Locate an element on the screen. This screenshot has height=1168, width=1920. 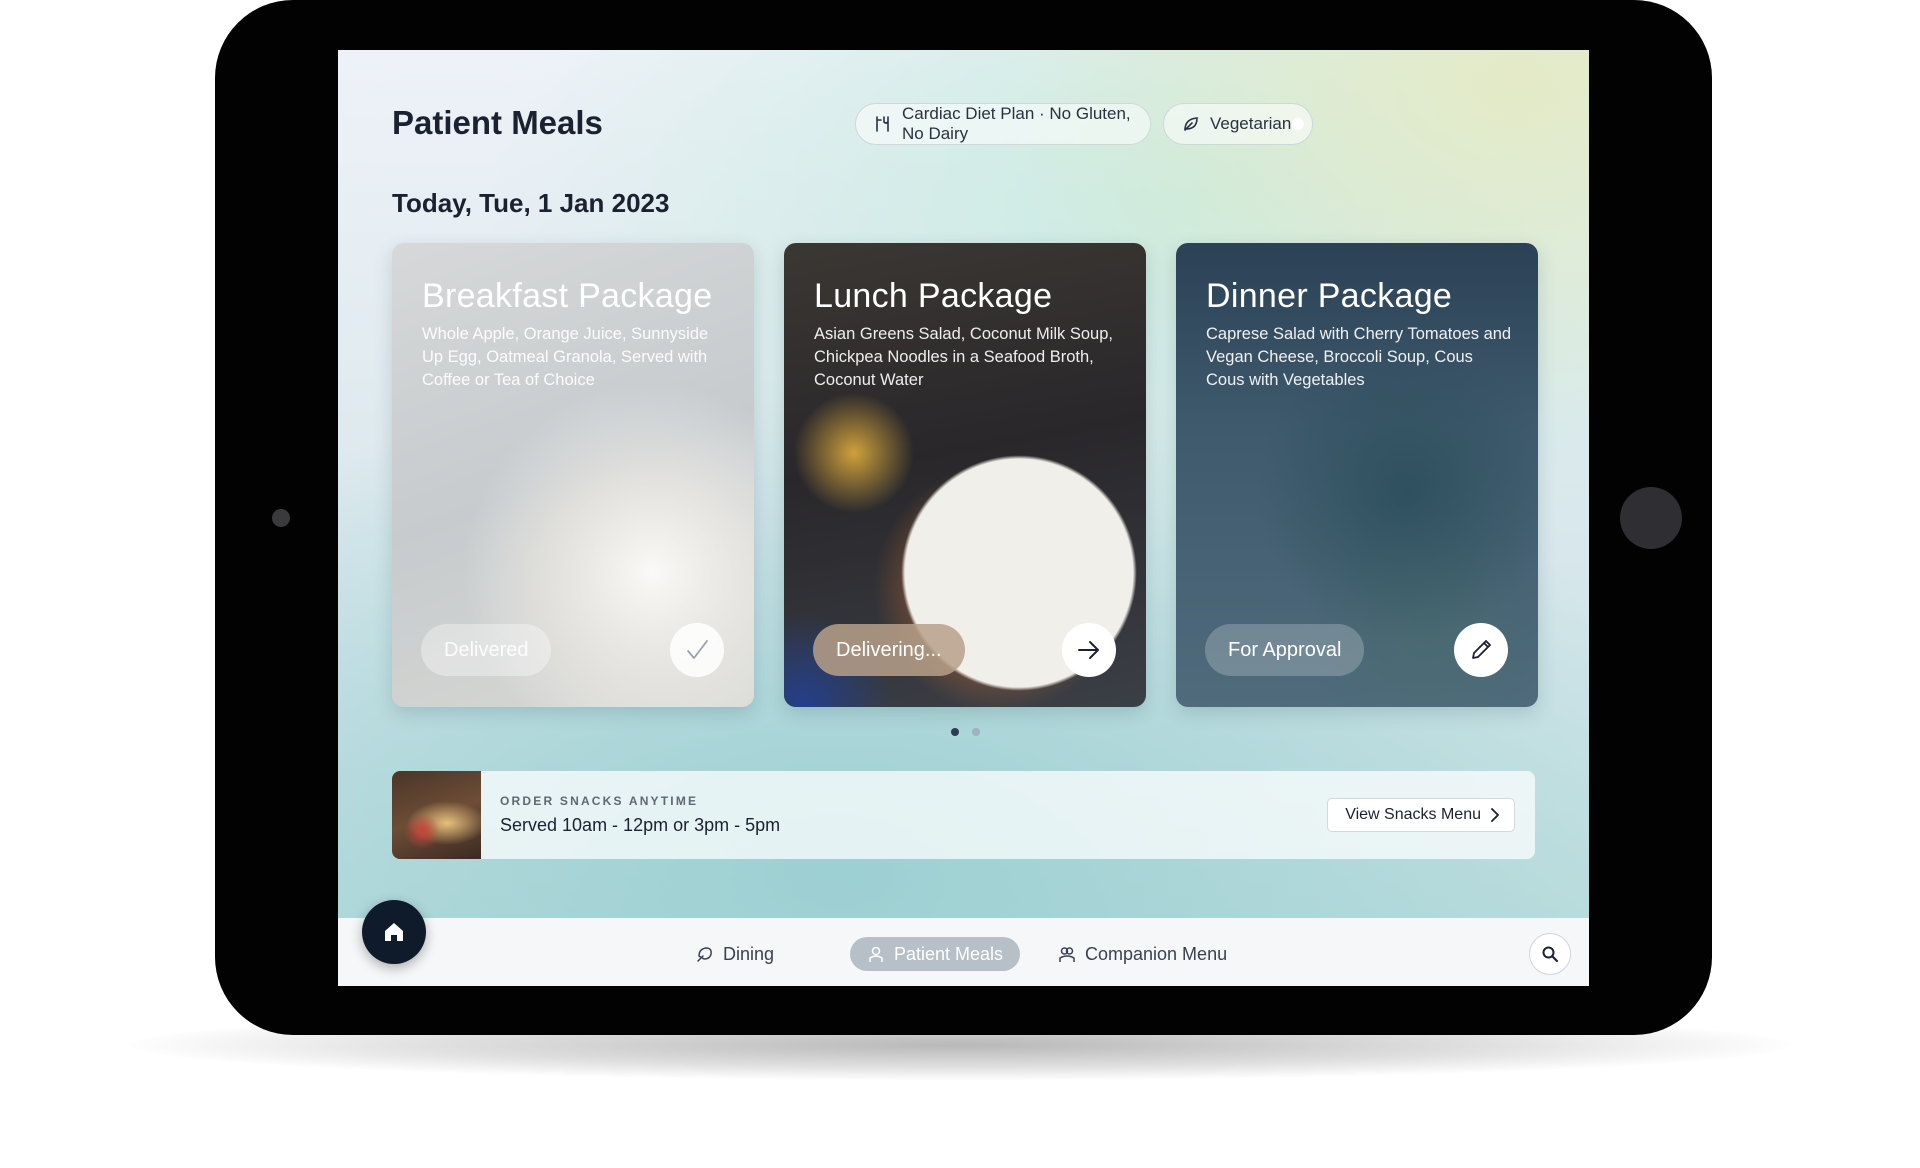
meal-card-title: Breakfast Package is located at coordinates (567, 296).